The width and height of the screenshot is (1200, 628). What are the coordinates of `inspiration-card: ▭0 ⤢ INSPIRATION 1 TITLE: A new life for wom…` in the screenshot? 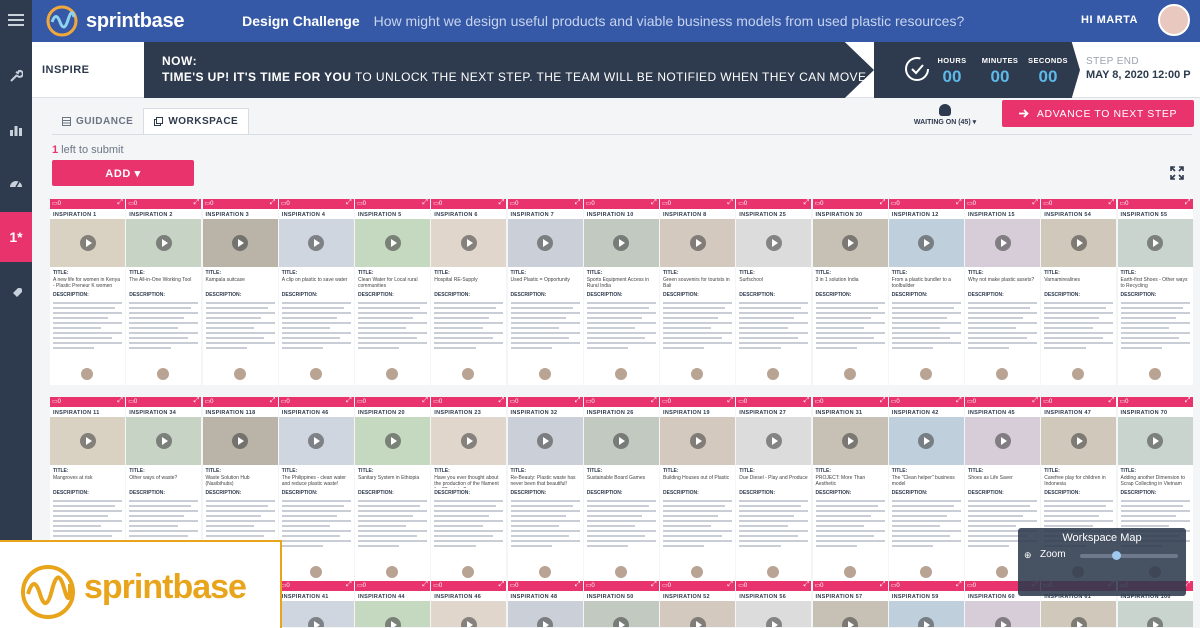 It's located at (87, 292).